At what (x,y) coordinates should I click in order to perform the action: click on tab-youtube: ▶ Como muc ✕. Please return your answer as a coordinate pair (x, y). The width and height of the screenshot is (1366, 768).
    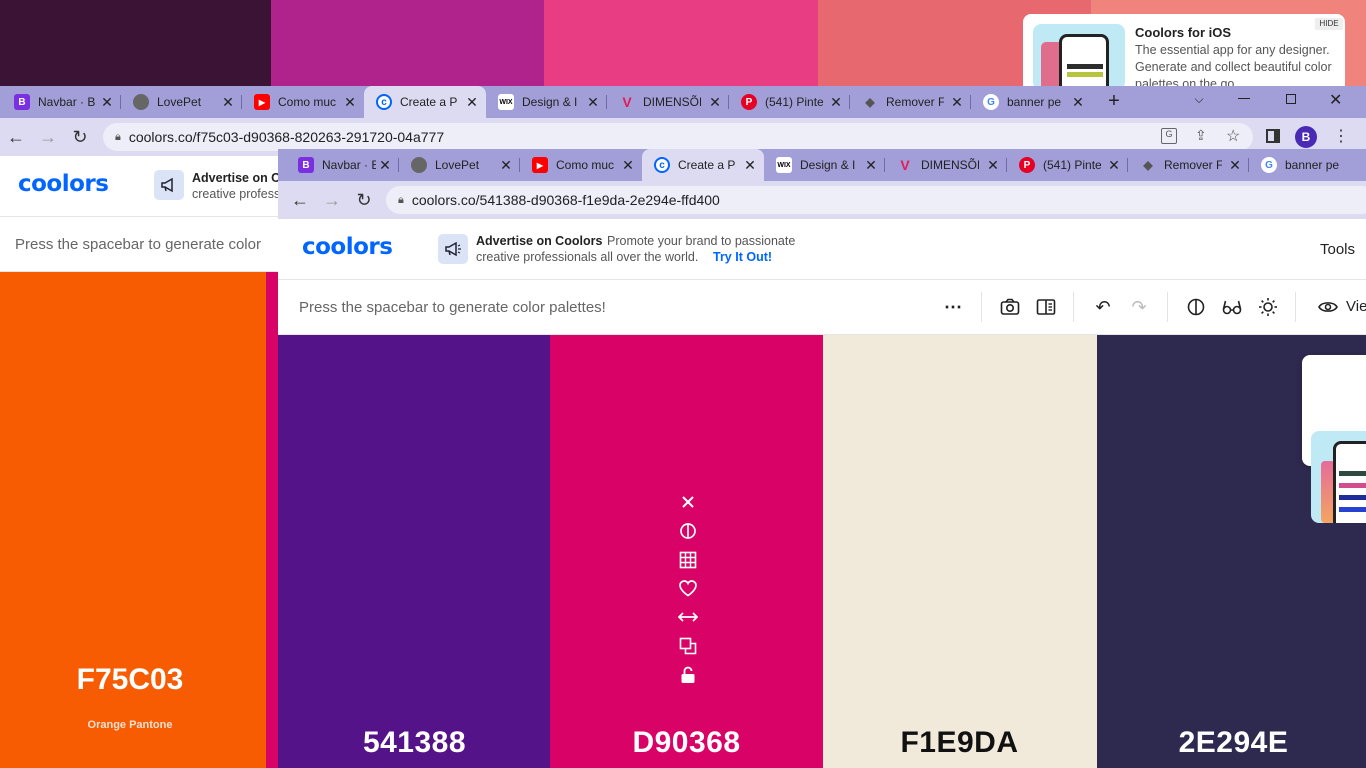
    Looking at the image, I should click on (581, 165).